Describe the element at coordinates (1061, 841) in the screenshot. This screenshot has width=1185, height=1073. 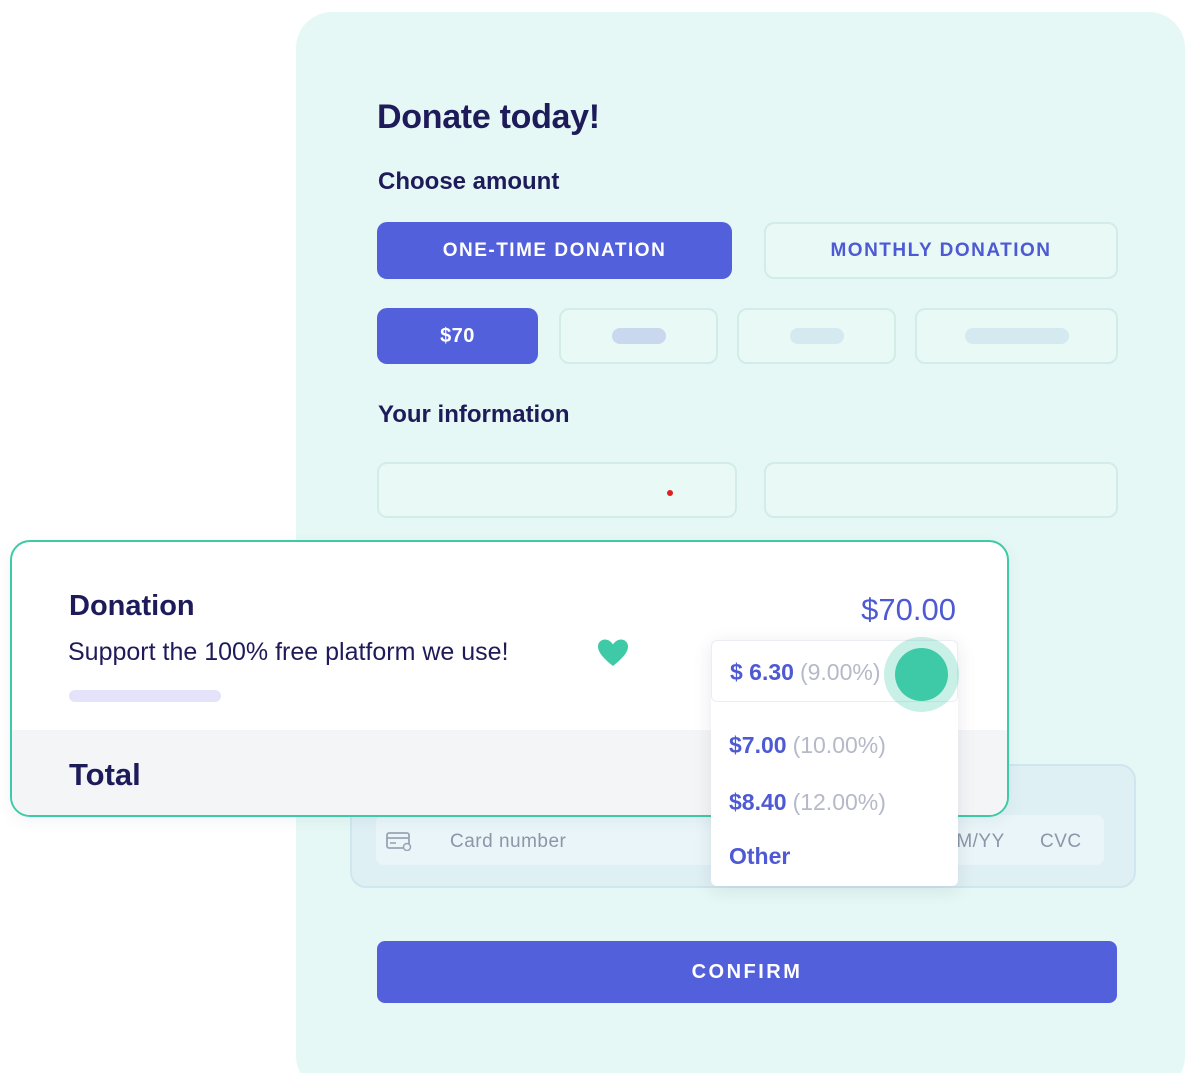
I see `card-cvc-placeholder: CVC` at that location.